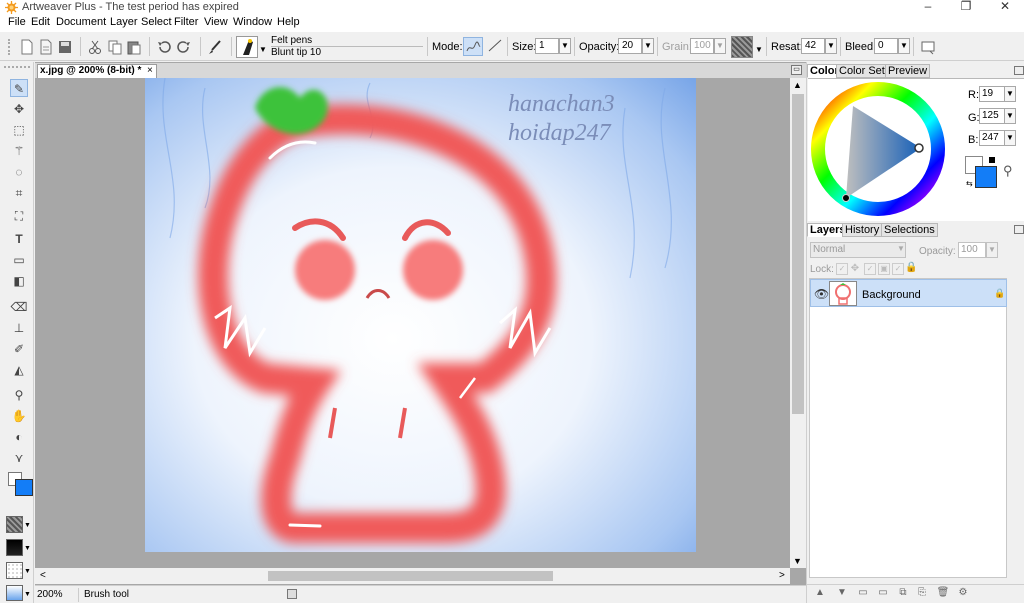 This screenshot has width=1024, height=603. I want to click on rotate-view-icon: ◐, so click(19, 437).